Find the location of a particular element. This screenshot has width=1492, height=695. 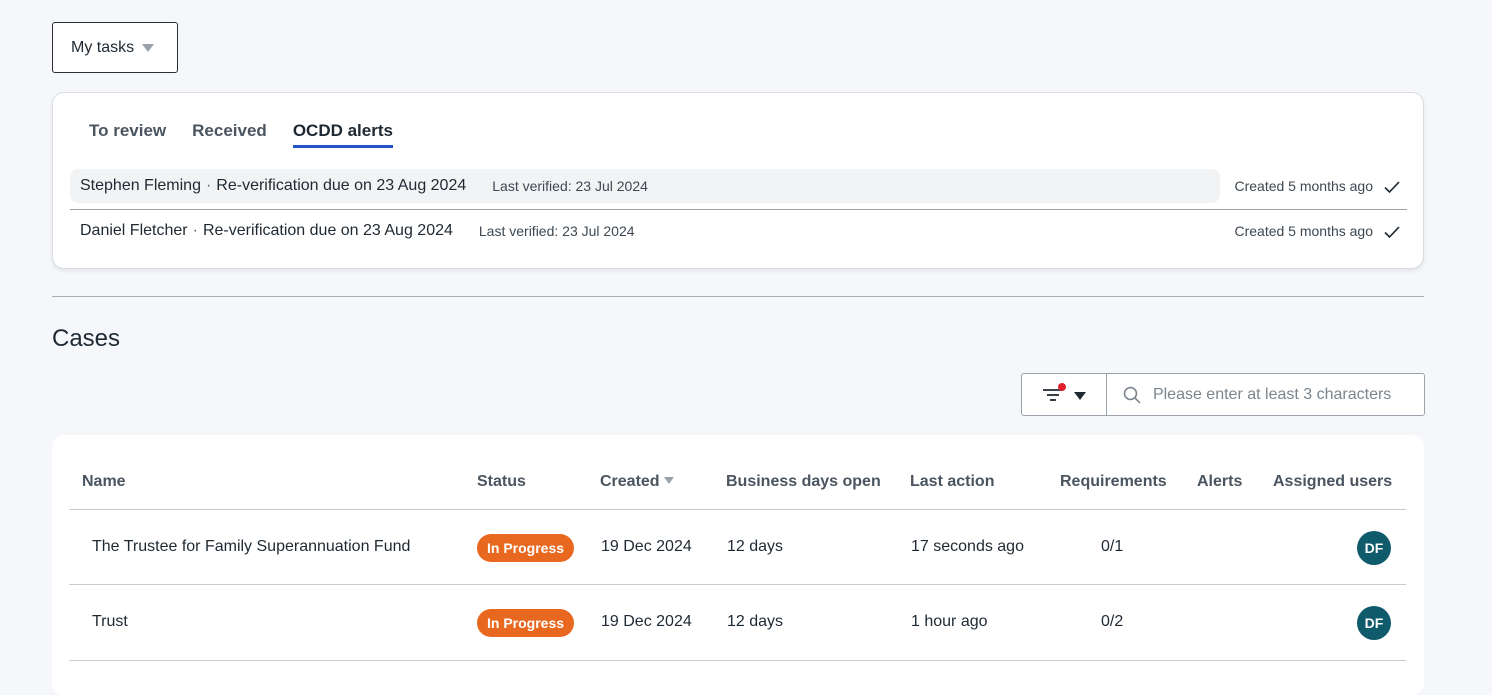

my-tasks-label: My tasks is located at coordinates (103, 47).